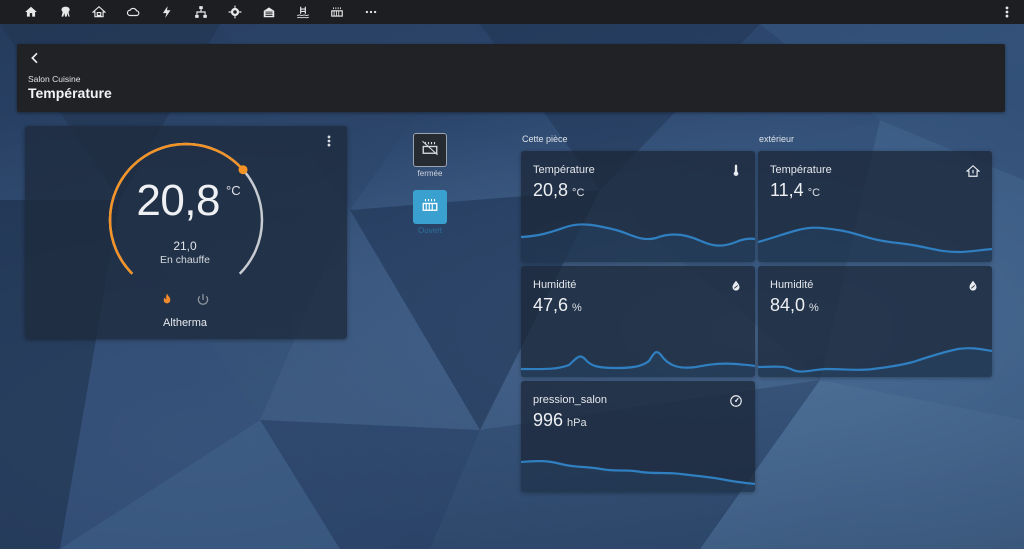 Image resolution: width=1024 pixels, height=549 pixels. Describe the element at coordinates (875, 206) in the screenshot. I see `sensor-card-outside-temperature: Température 11,4 °C` at that location.